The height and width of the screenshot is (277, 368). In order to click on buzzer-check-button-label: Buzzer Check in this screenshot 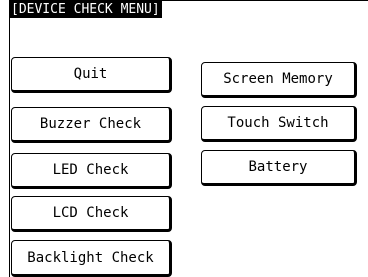, I will do `click(90, 124)`.